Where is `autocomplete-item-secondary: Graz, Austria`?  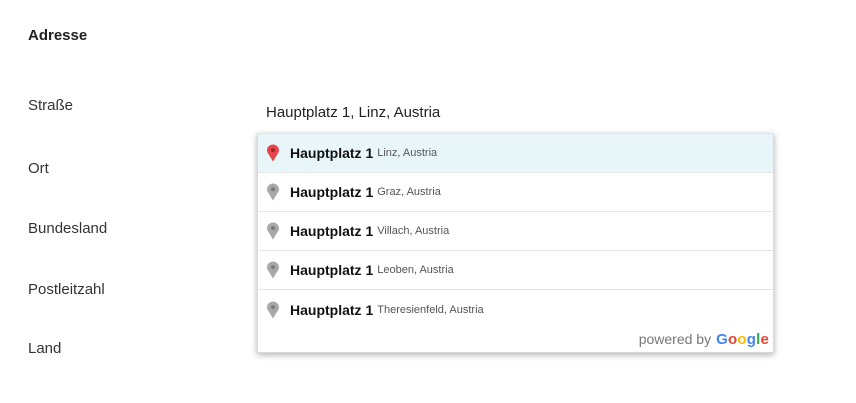
autocomplete-item-secondary: Graz, Austria is located at coordinates (409, 192).